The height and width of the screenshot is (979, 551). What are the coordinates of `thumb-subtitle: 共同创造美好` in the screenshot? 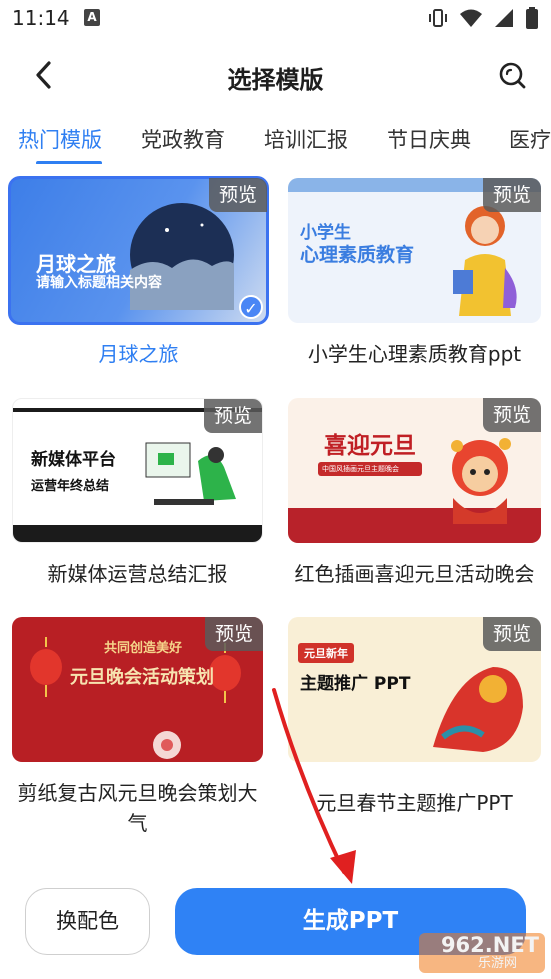 It's located at (143, 648).